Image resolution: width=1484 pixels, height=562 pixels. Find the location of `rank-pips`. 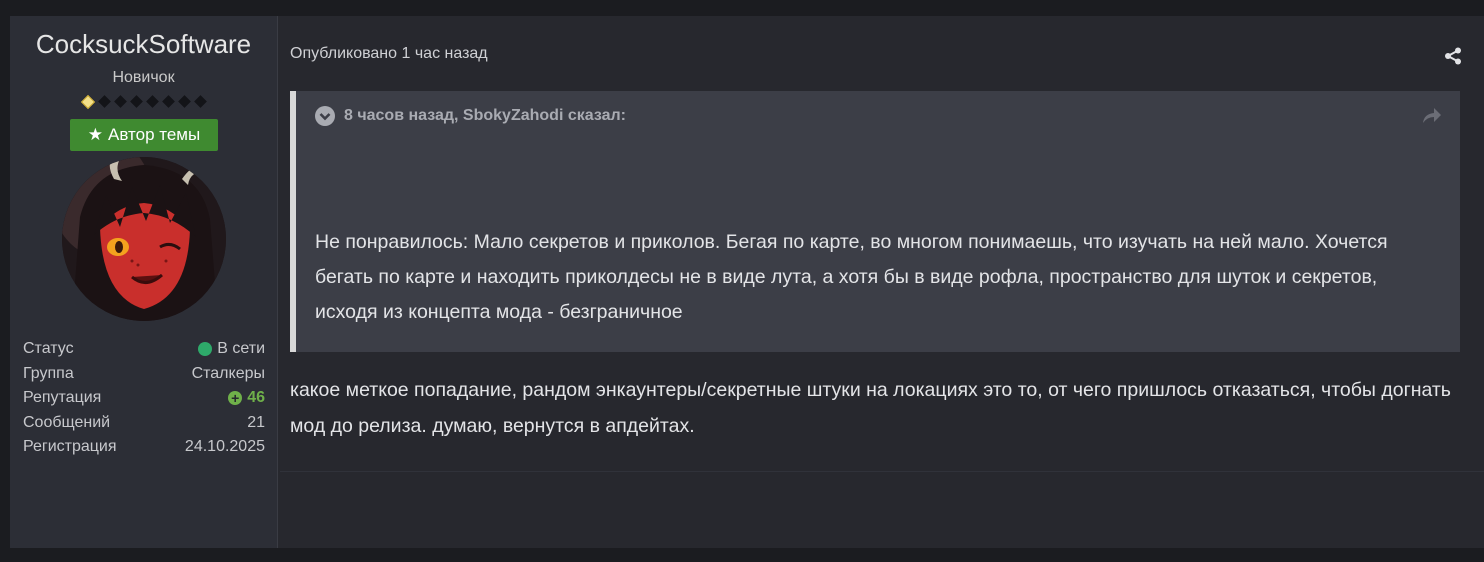

rank-pips is located at coordinates (143, 102).